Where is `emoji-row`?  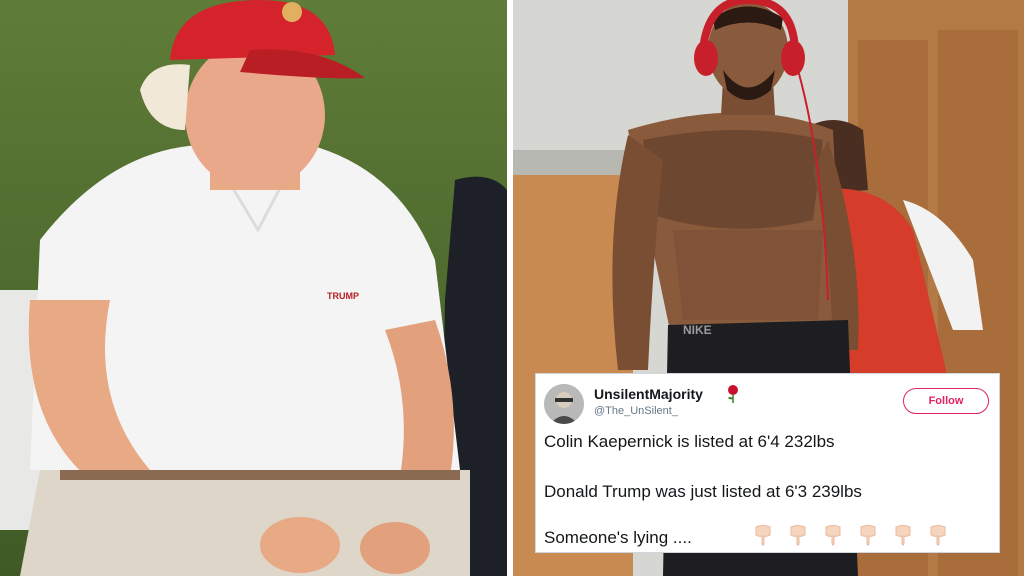 emoji-row is located at coordinates (850, 535).